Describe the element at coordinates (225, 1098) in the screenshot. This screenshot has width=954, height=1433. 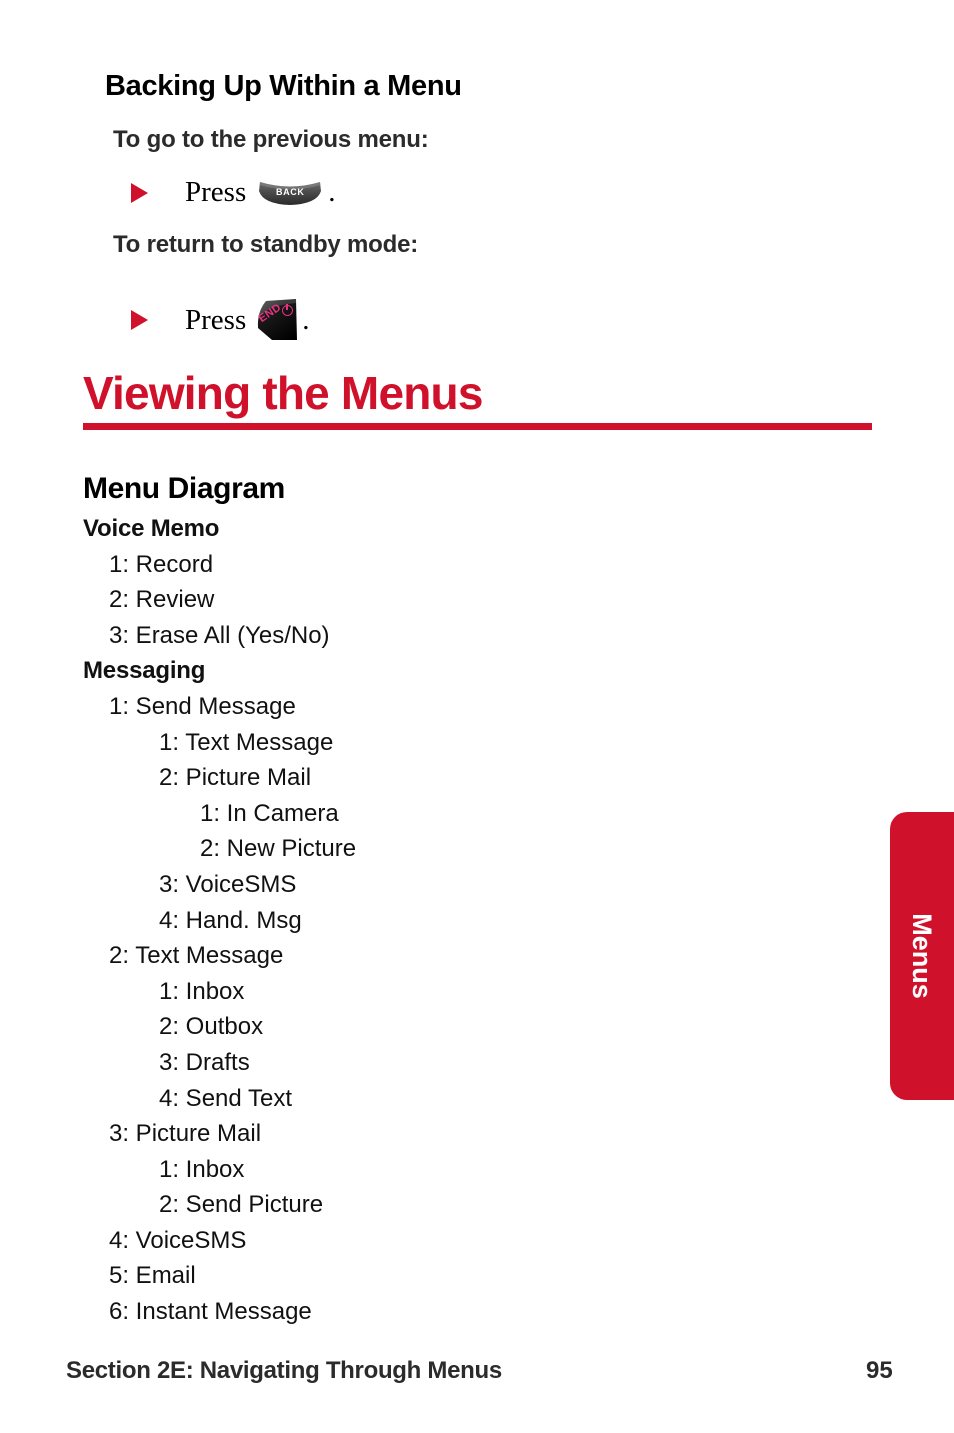
I see `menu-item: 4: Send Text` at that location.